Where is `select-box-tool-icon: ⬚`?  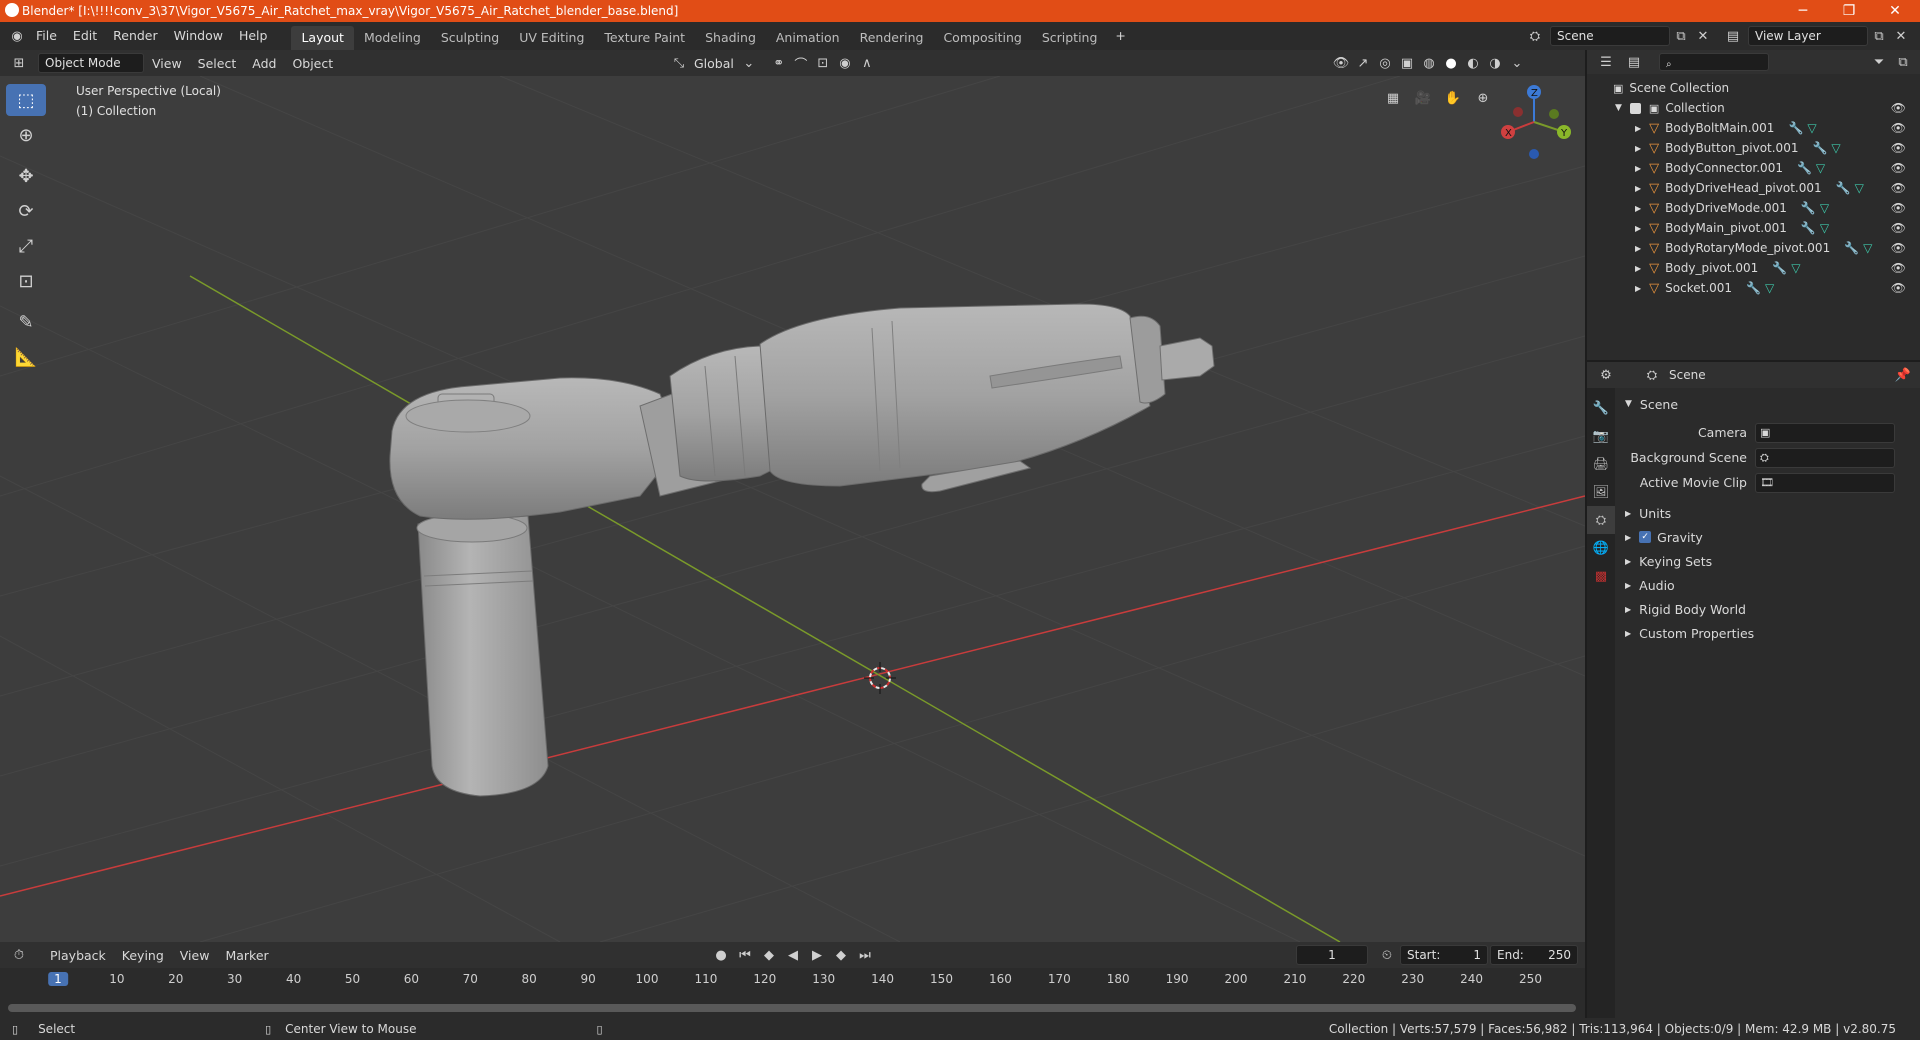 select-box-tool-icon: ⬚ is located at coordinates (26, 100).